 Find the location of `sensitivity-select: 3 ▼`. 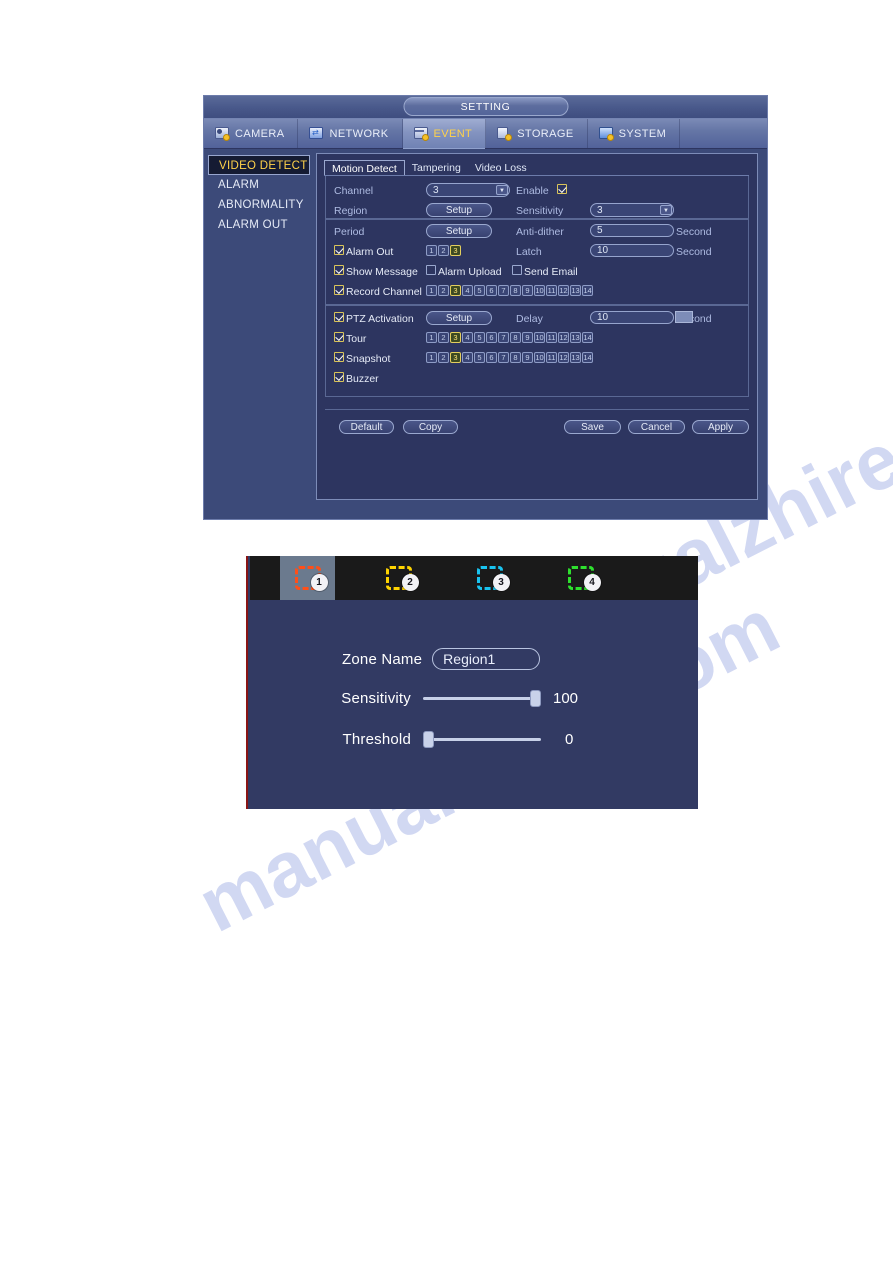

sensitivity-select: 3 ▼ is located at coordinates (632, 210).